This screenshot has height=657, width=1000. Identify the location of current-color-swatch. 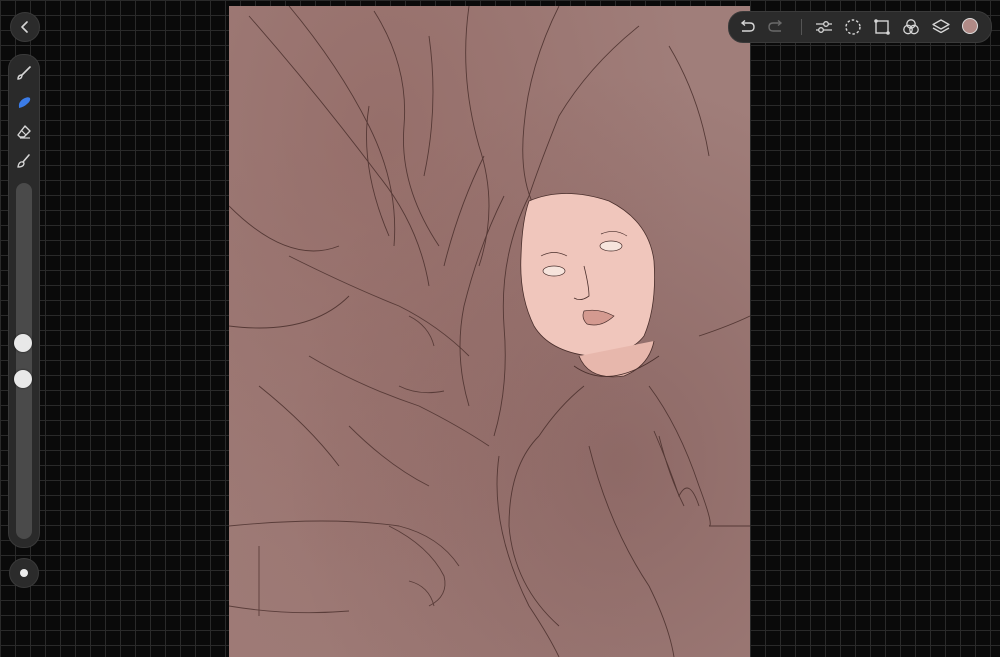
(970, 26).